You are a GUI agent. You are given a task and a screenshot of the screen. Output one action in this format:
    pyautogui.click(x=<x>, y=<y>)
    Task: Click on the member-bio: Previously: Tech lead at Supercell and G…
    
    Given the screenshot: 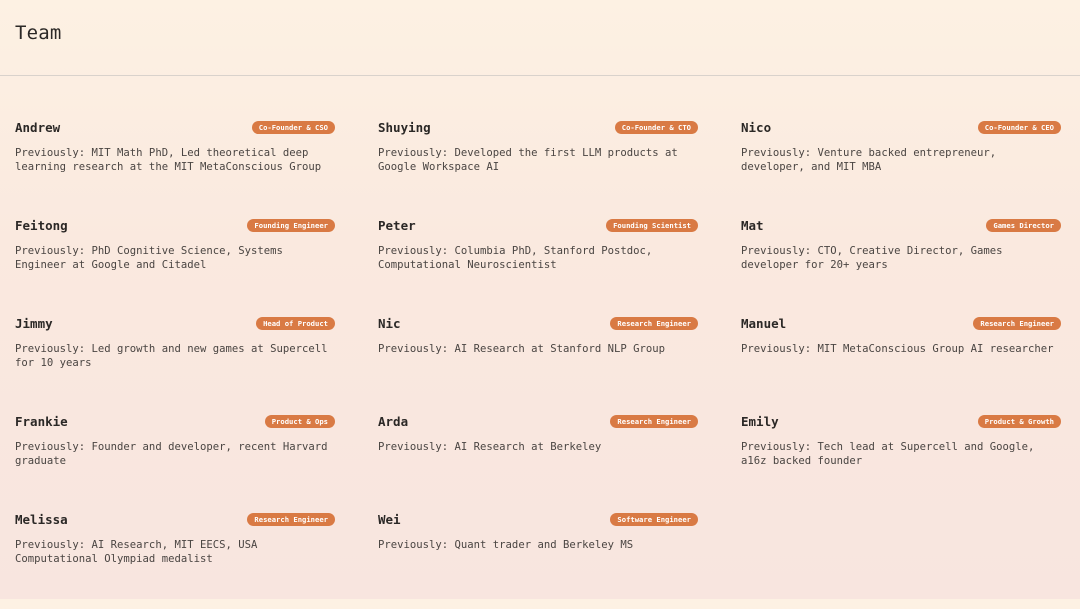 What is the action you would take?
    pyautogui.click(x=888, y=454)
    